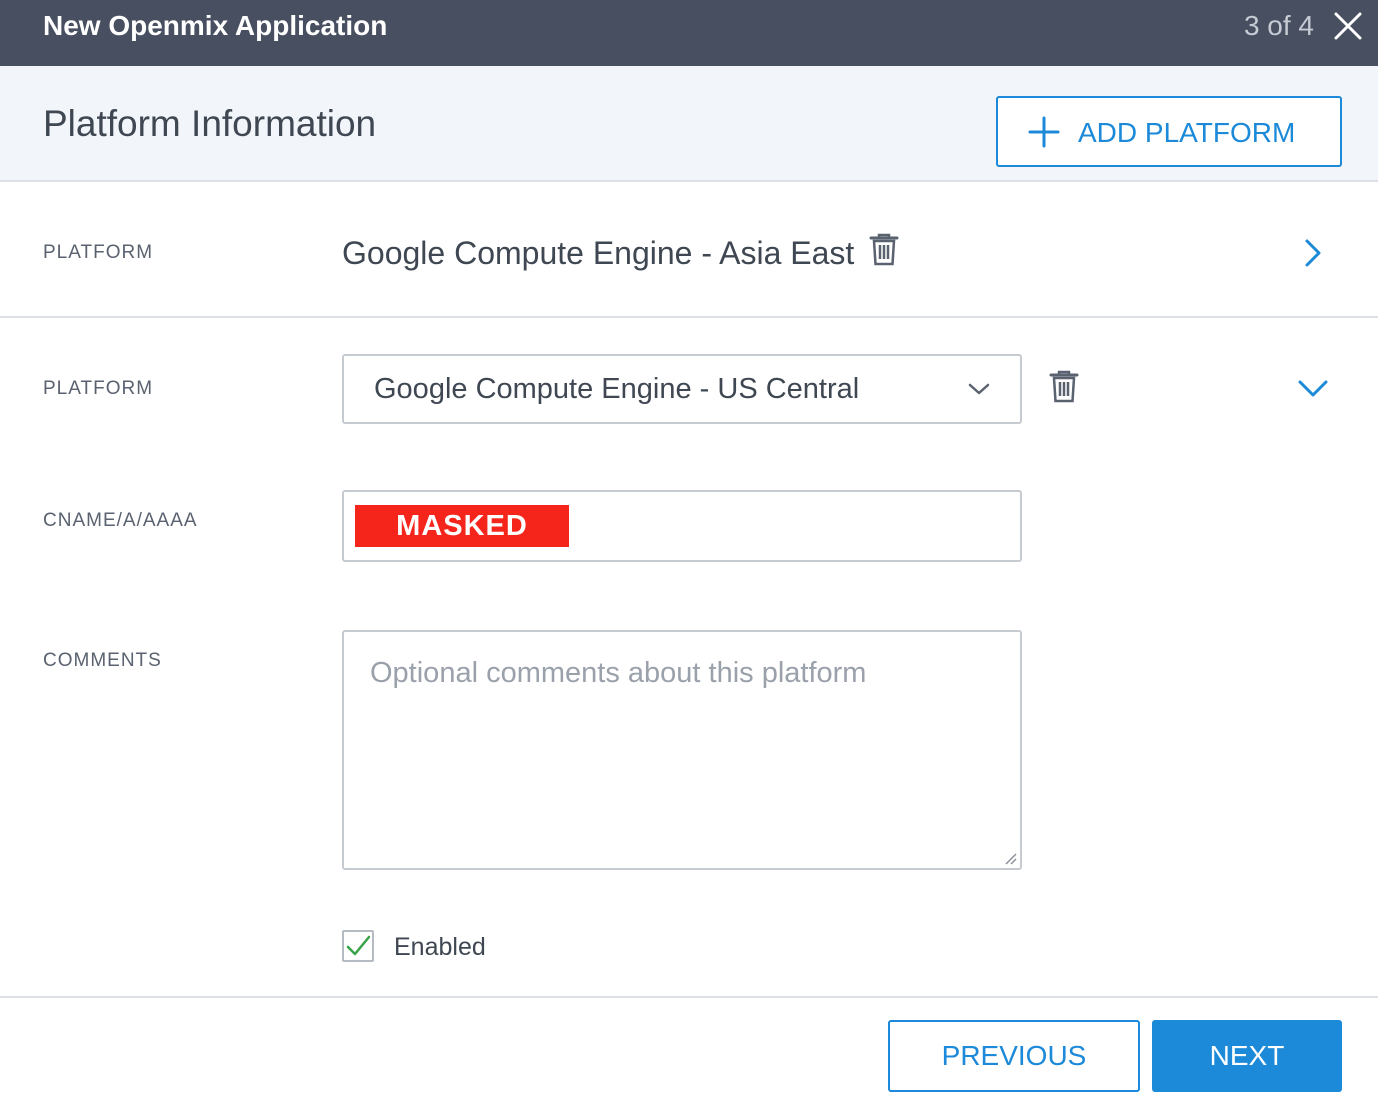 This screenshot has height=1098, width=1378. I want to click on add-platform-label: ADD PLATFORM, so click(1187, 132).